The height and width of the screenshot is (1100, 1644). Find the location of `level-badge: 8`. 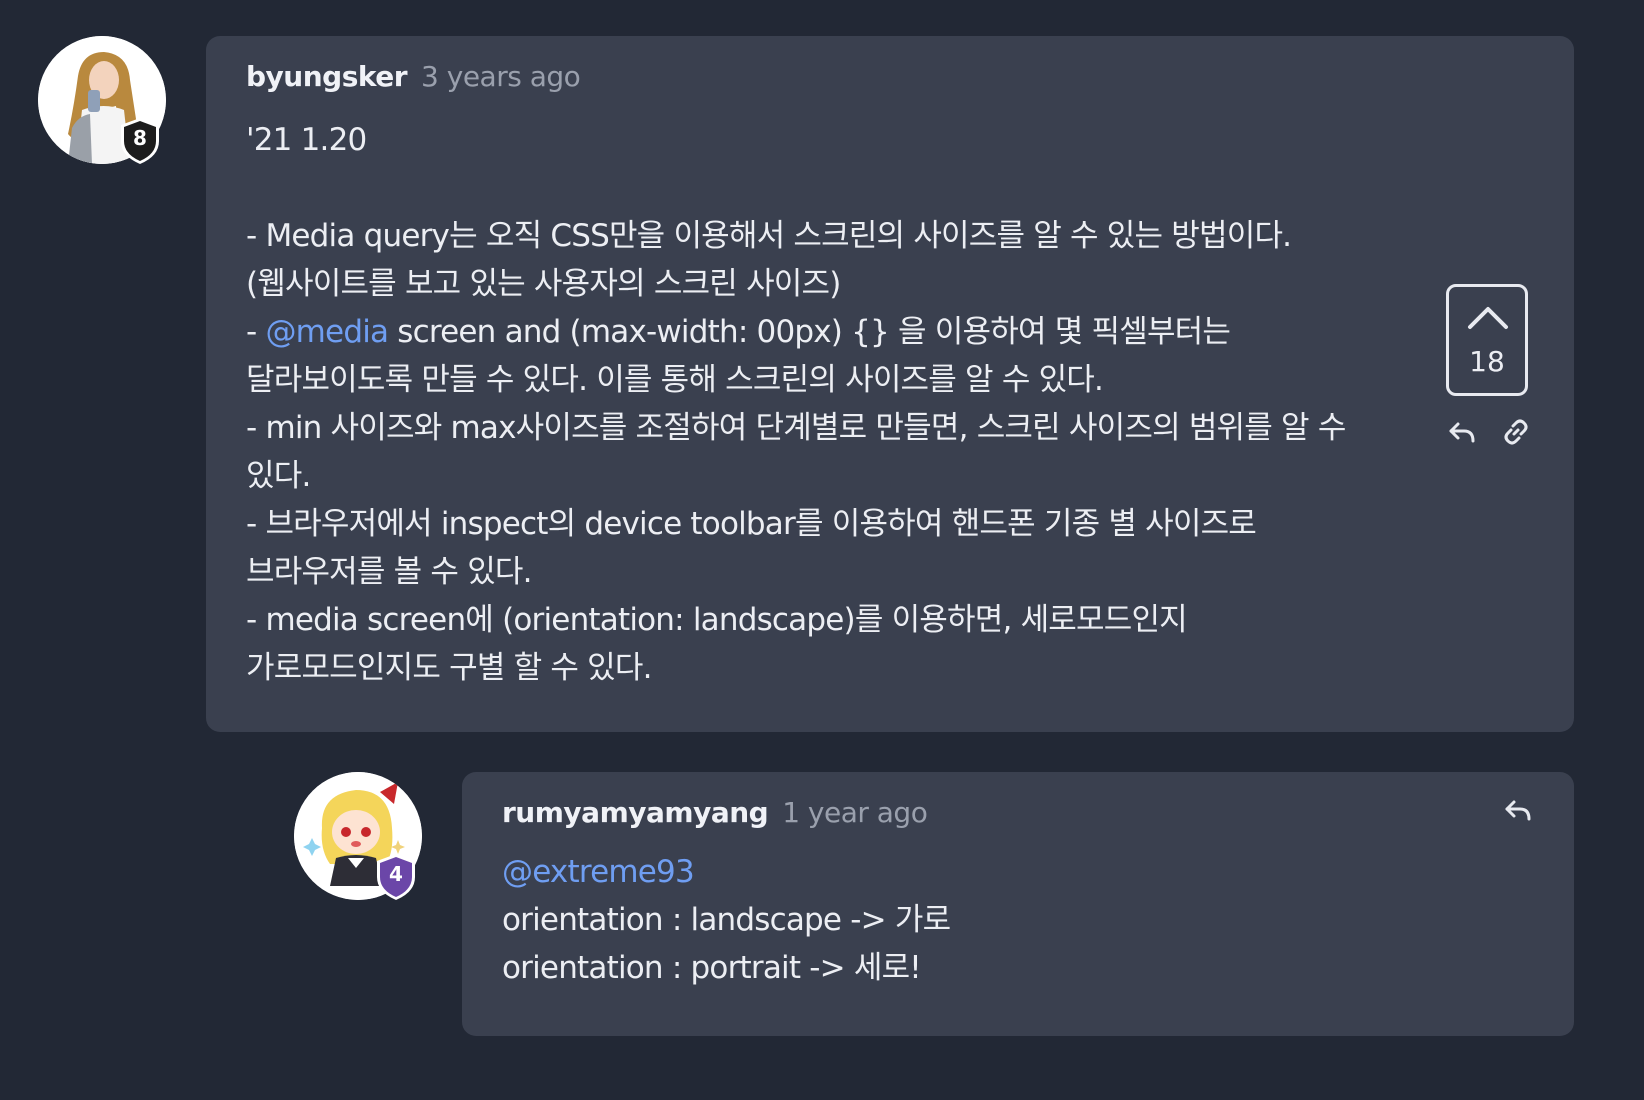

level-badge: 8 is located at coordinates (140, 141).